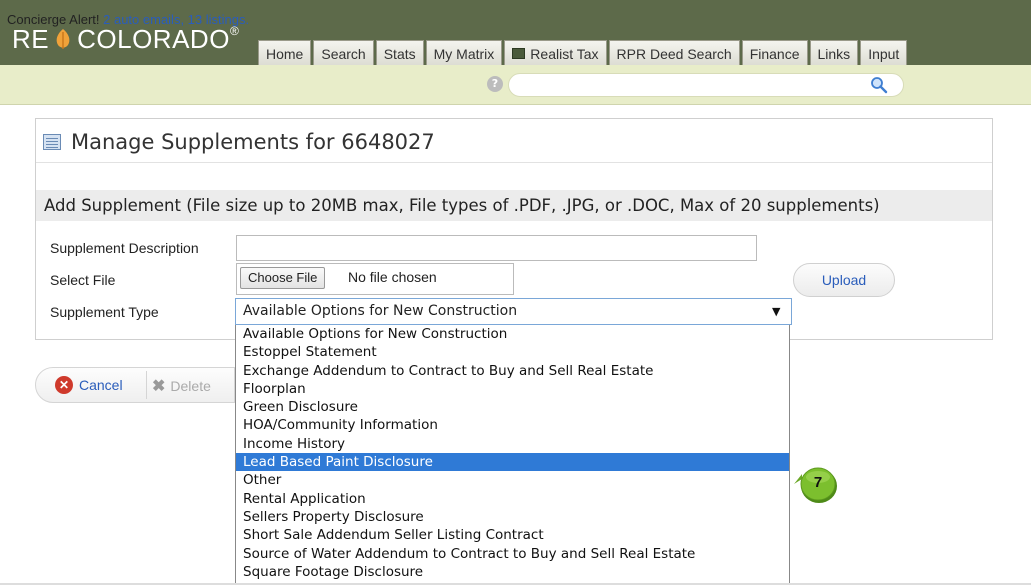 This screenshot has height=585, width=1031. I want to click on title-divider, so click(514, 162).